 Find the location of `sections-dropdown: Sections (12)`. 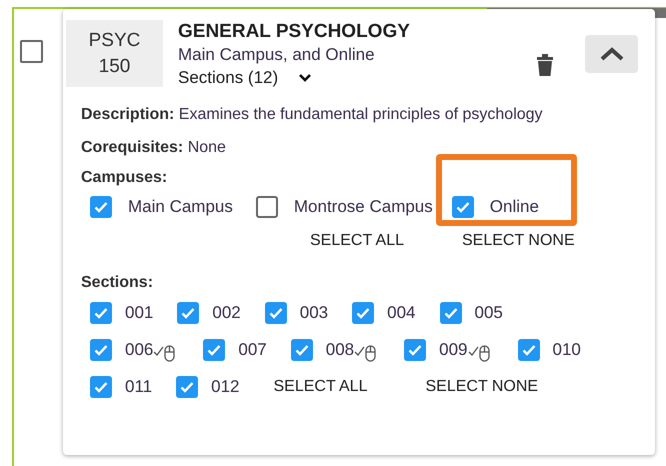

sections-dropdown: Sections (12) is located at coordinates (294, 78).